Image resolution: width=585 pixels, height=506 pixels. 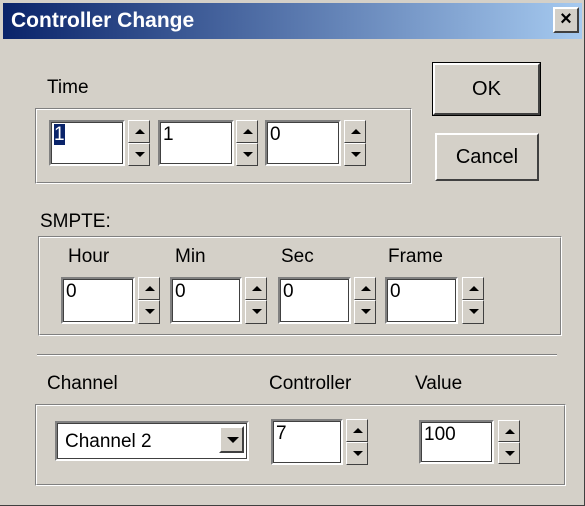 I want to click on value-input: 100, so click(x=456, y=442).